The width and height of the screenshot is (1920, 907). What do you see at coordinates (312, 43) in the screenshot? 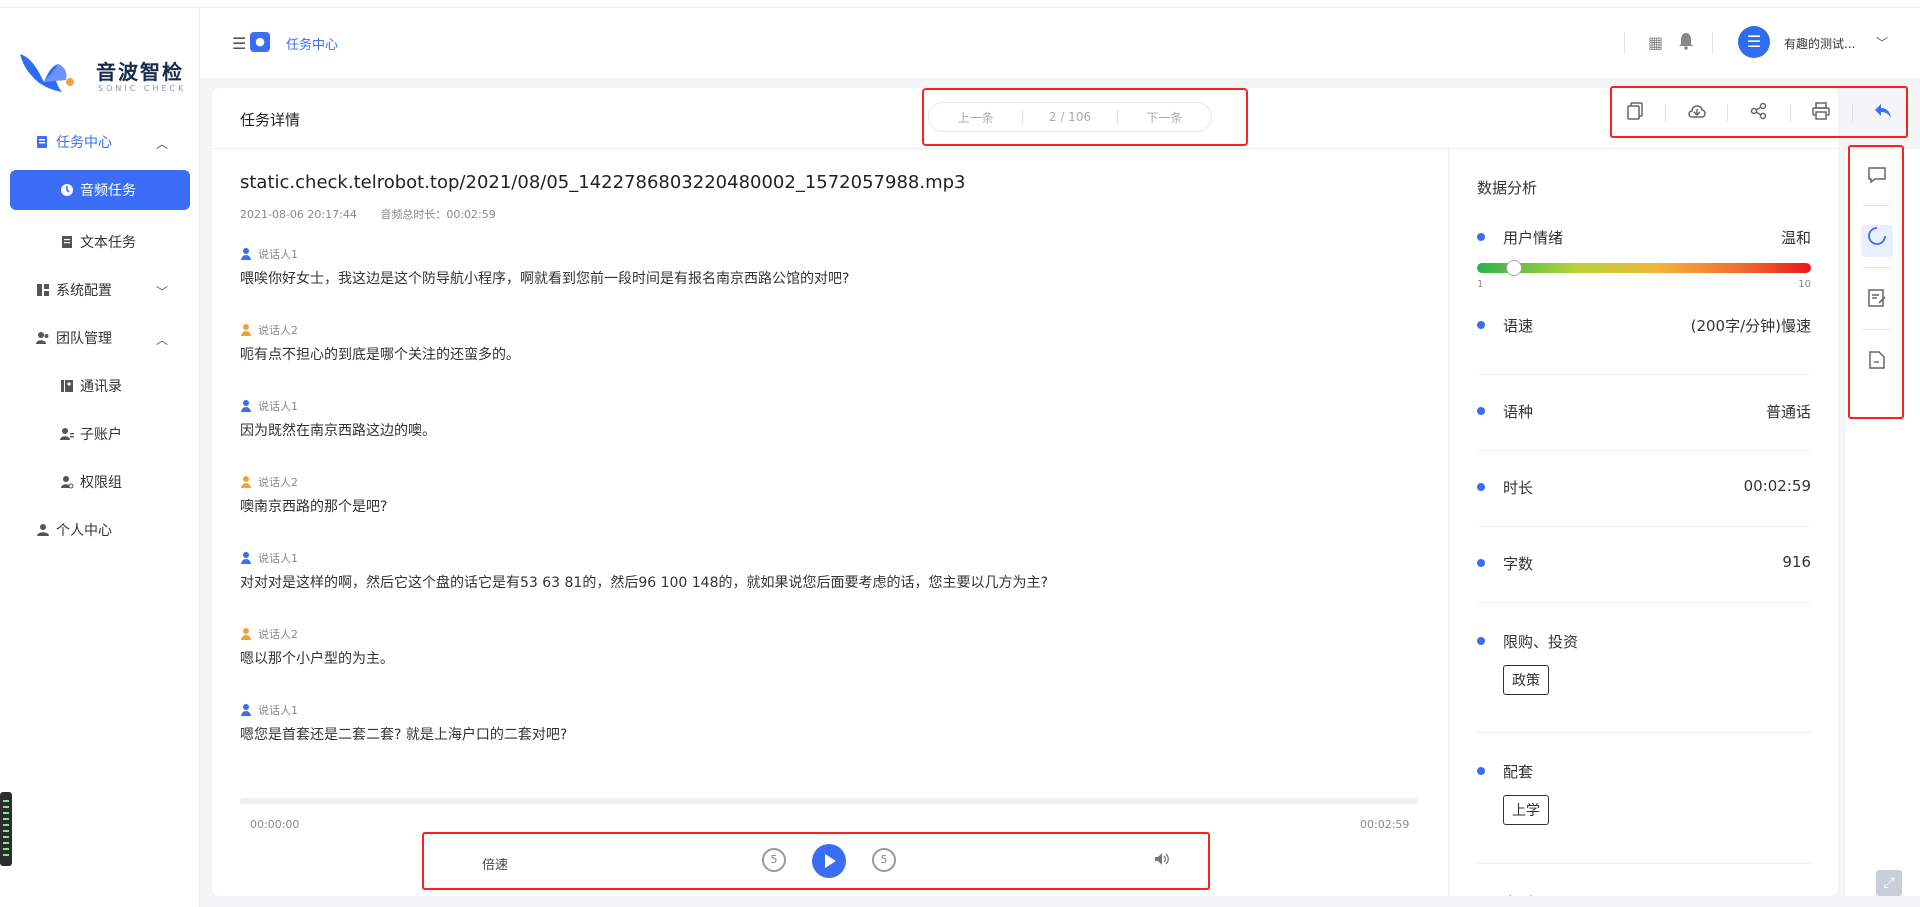
I see `breadcrumb: 任务中心` at bounding box center [312, 43].